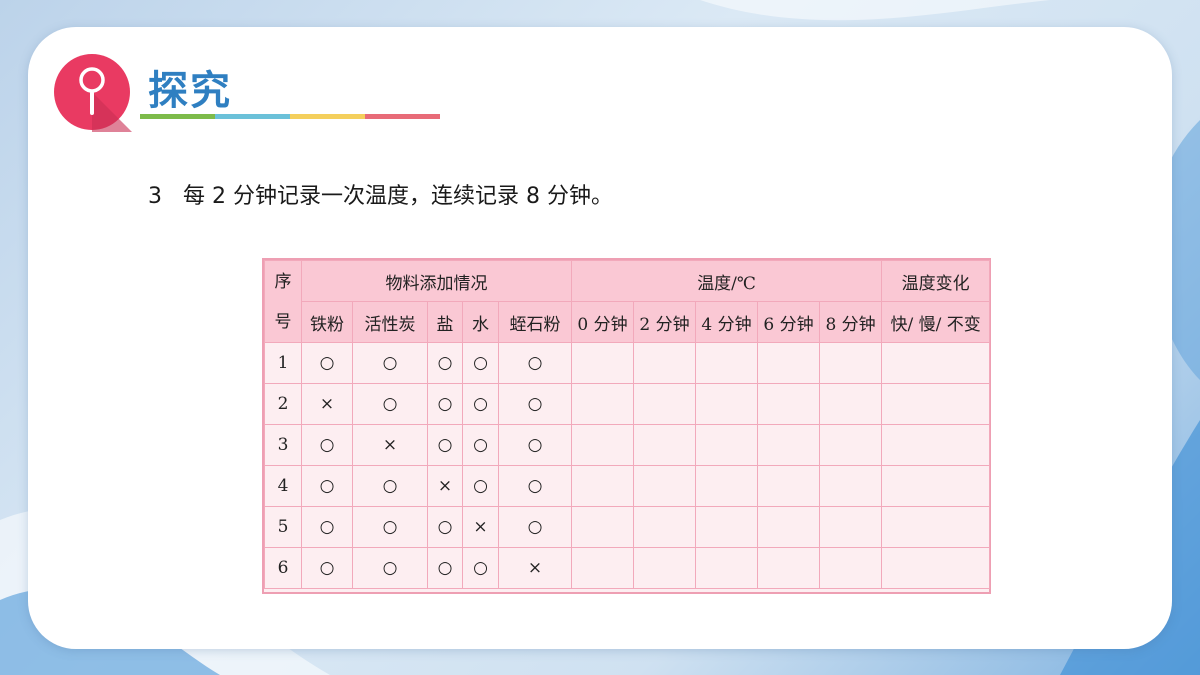 This screenshot has width=1200, height=675. I want to click on table-row: 4 ○ ○ × ○ ○, so click(627, 486).